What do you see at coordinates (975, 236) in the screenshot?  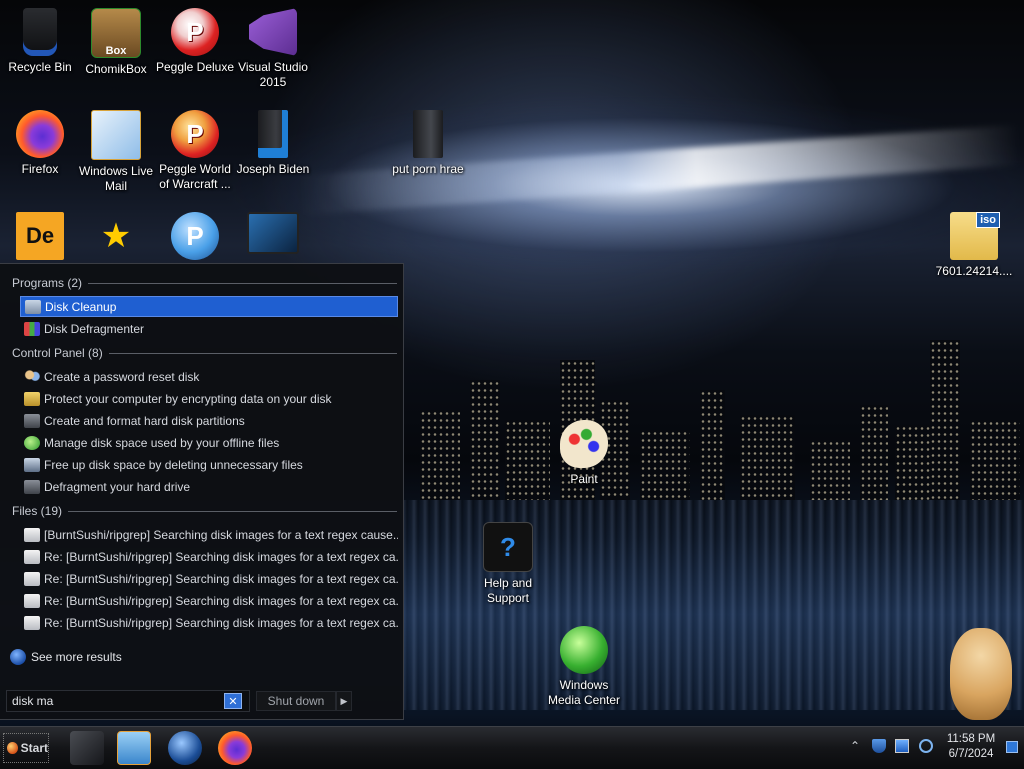 I see `iso-icon: iso` at bounding box center [975, 236].